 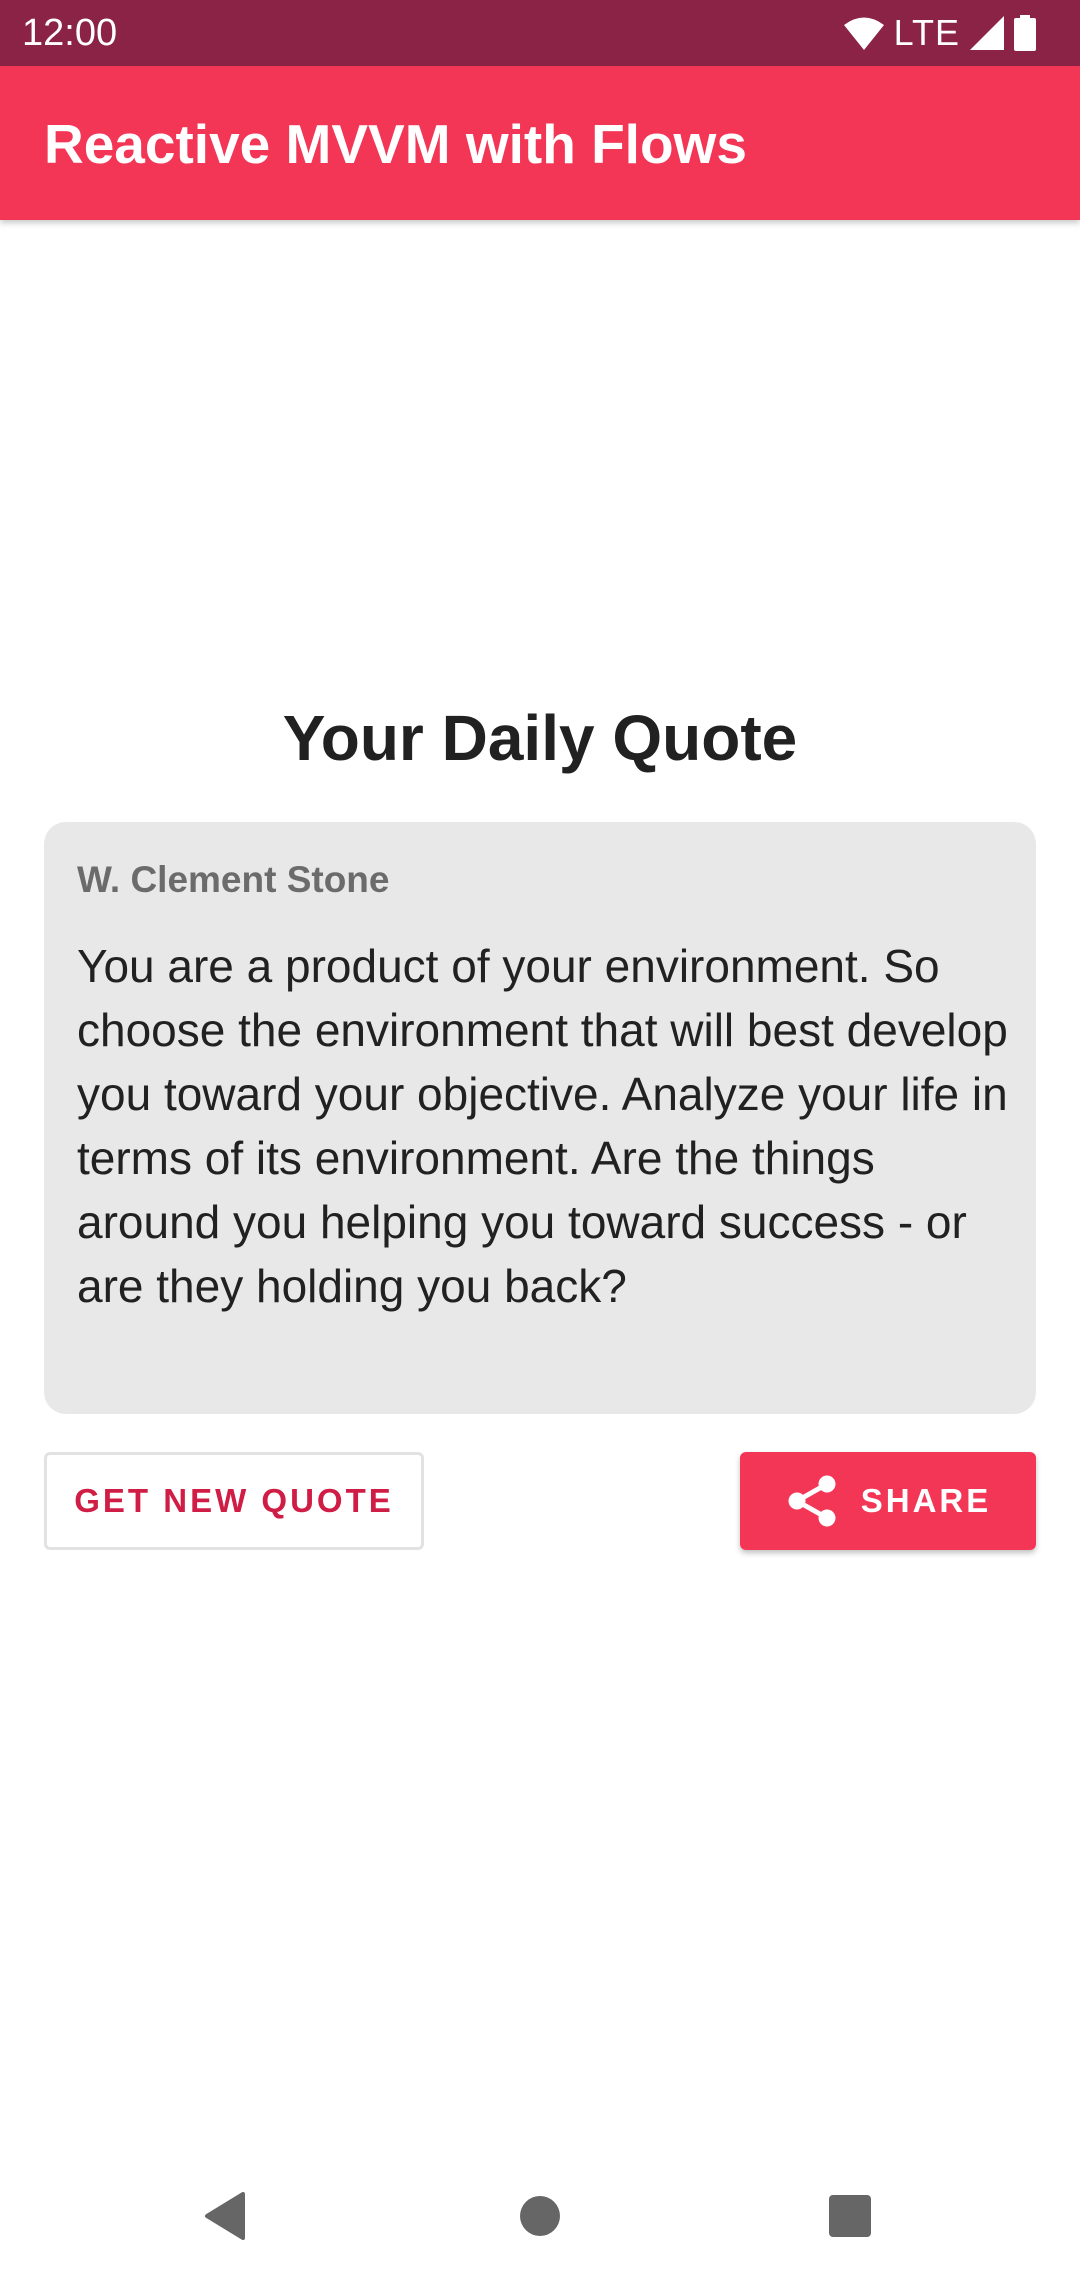 I want to click on get-new-quote-button: GET NEW QUOTE, so click(x=234, y=1501).